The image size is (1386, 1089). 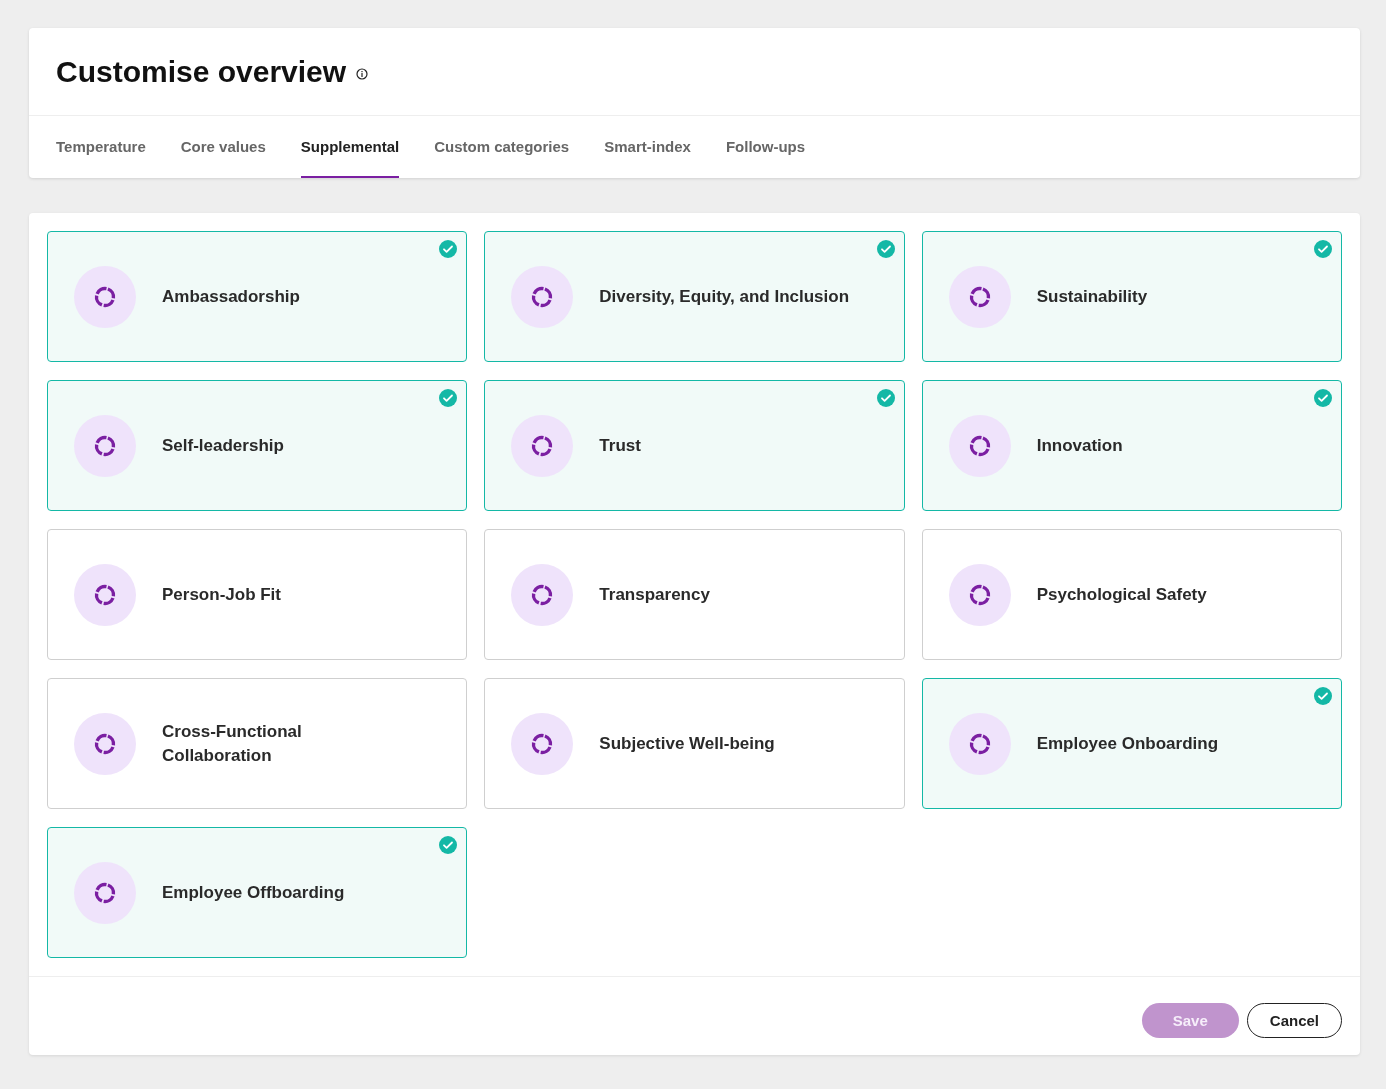 I want to click on tab: Follow-ups, so click(x=765, y=147).